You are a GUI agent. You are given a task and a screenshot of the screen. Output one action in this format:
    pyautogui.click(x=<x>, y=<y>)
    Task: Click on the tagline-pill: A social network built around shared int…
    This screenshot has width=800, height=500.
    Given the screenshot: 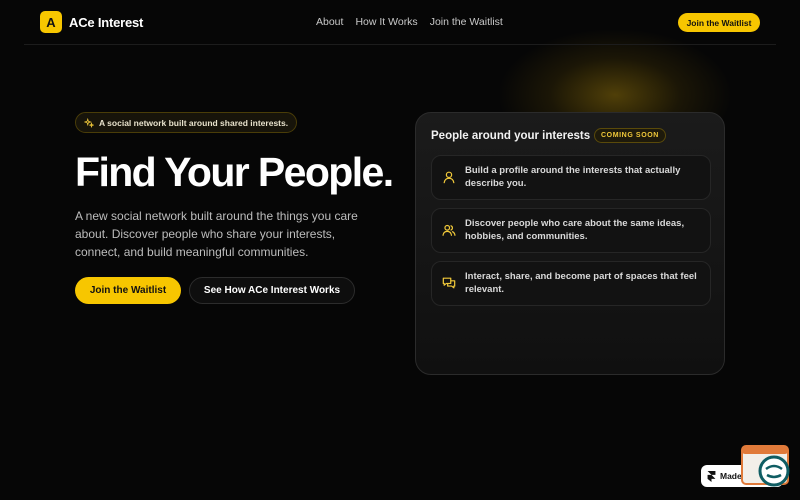 What is the action you would take?
    pyautogui.click(x=186, y=122)
    